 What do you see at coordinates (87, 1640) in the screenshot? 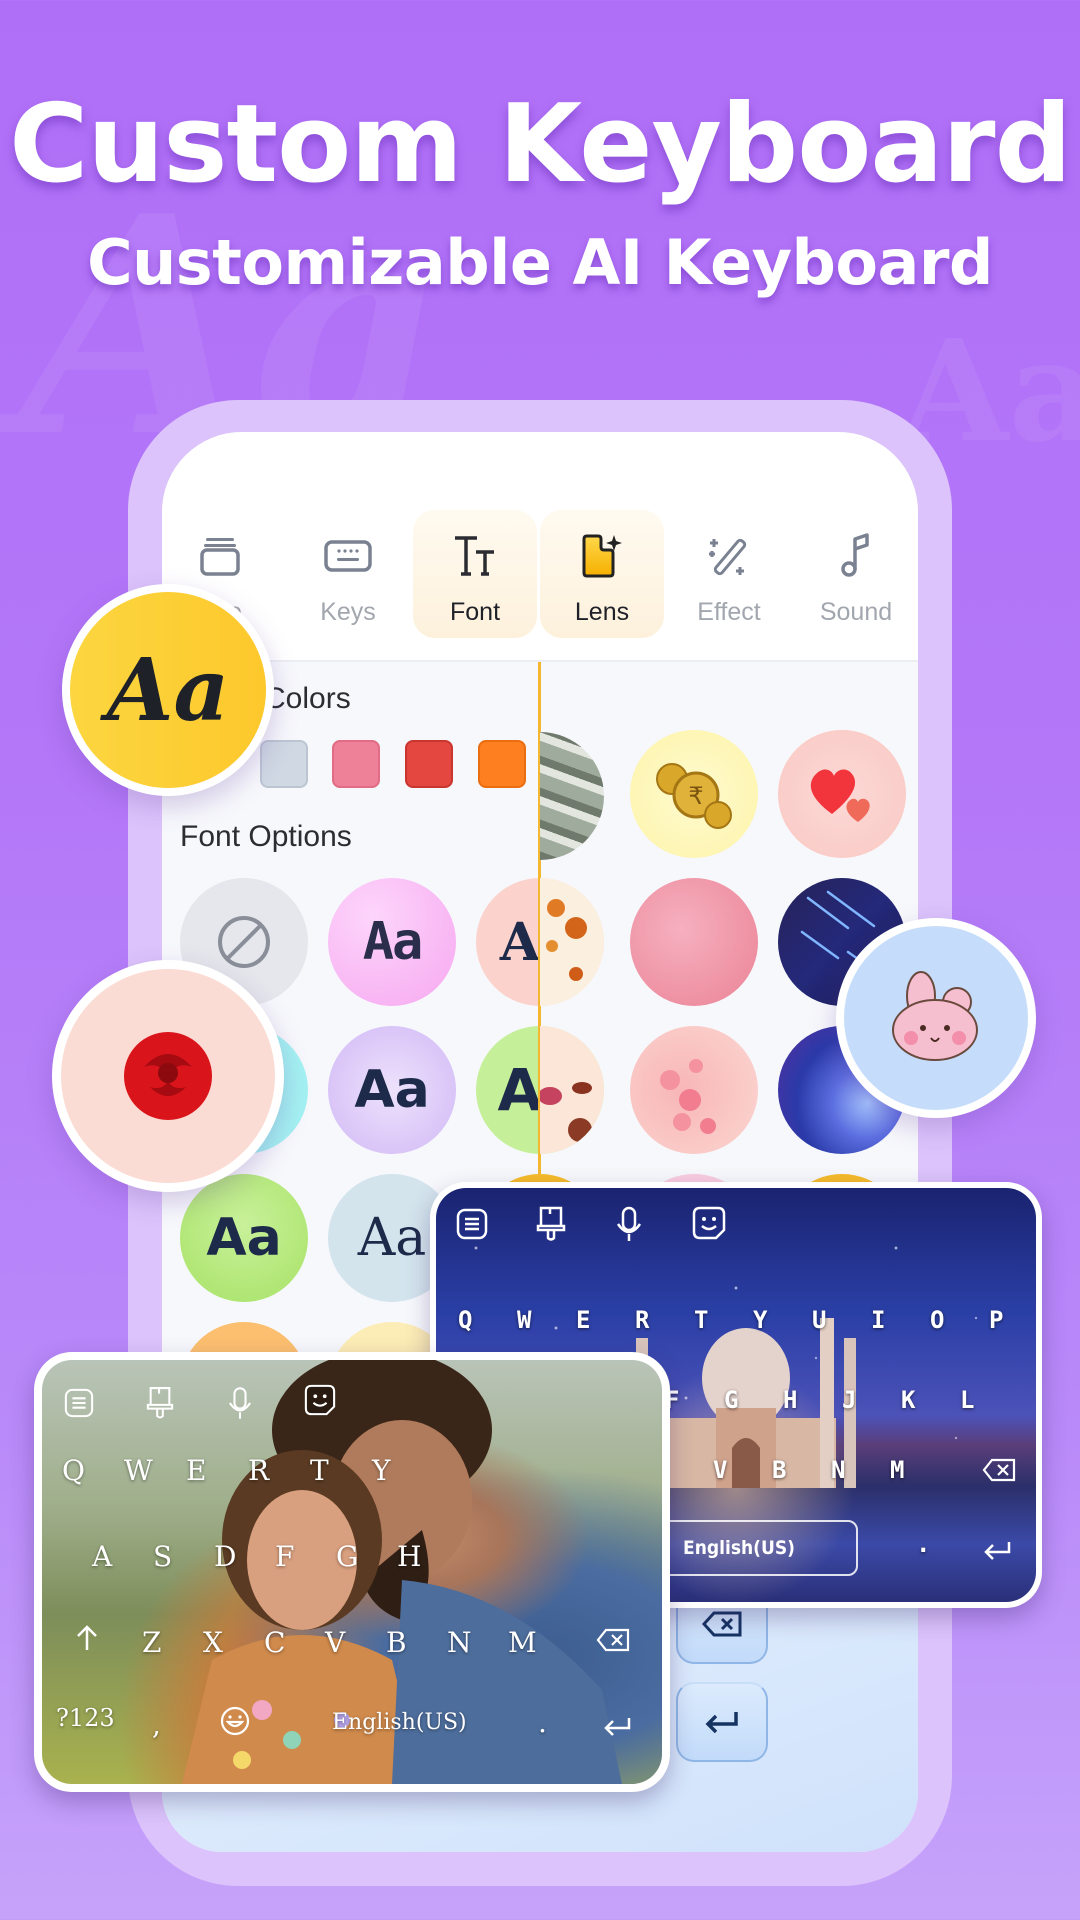
I see `shift-icon` at bounding box center [87, 1640].